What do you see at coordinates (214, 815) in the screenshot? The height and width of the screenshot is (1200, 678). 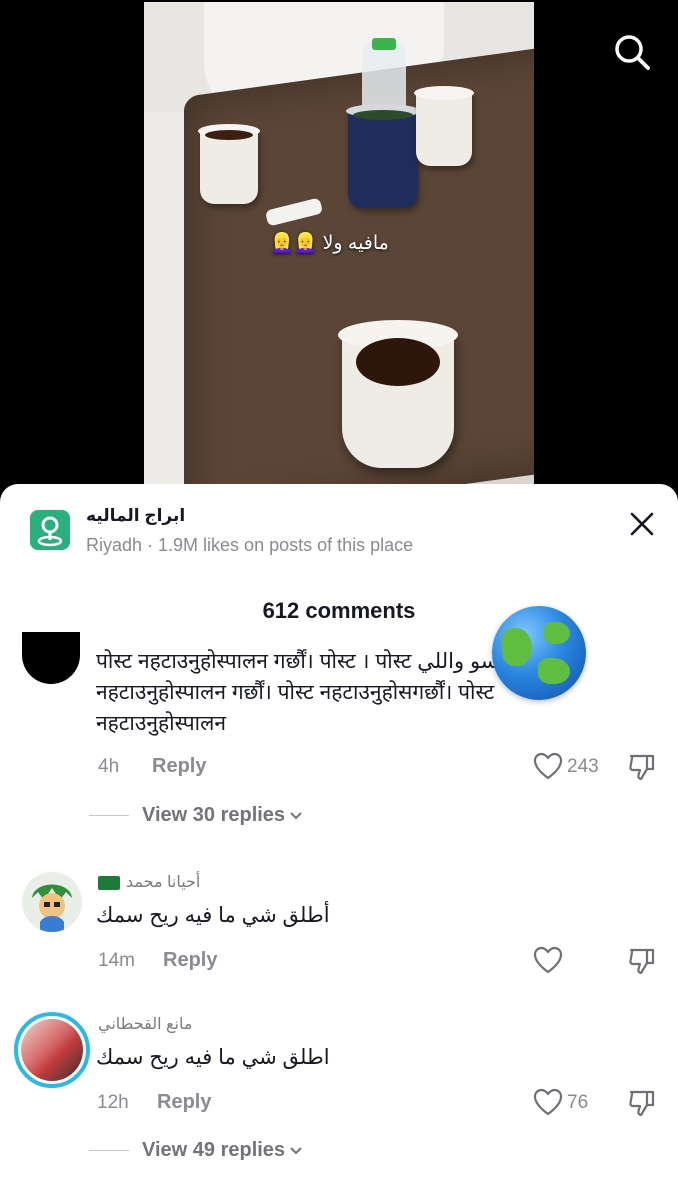 I see `view-replies-label: View 30 replies` at bounding box center [214, 815].